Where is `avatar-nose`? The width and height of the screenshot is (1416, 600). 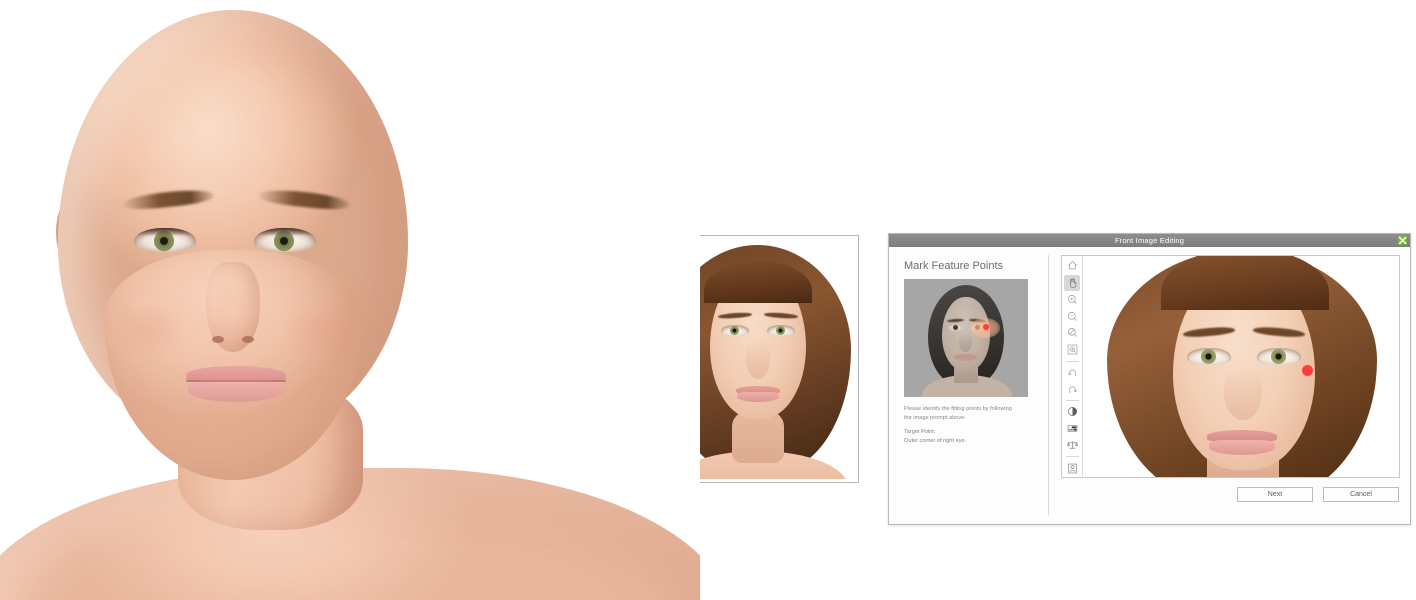 avatar-nose is located at coordinates (233, 307).